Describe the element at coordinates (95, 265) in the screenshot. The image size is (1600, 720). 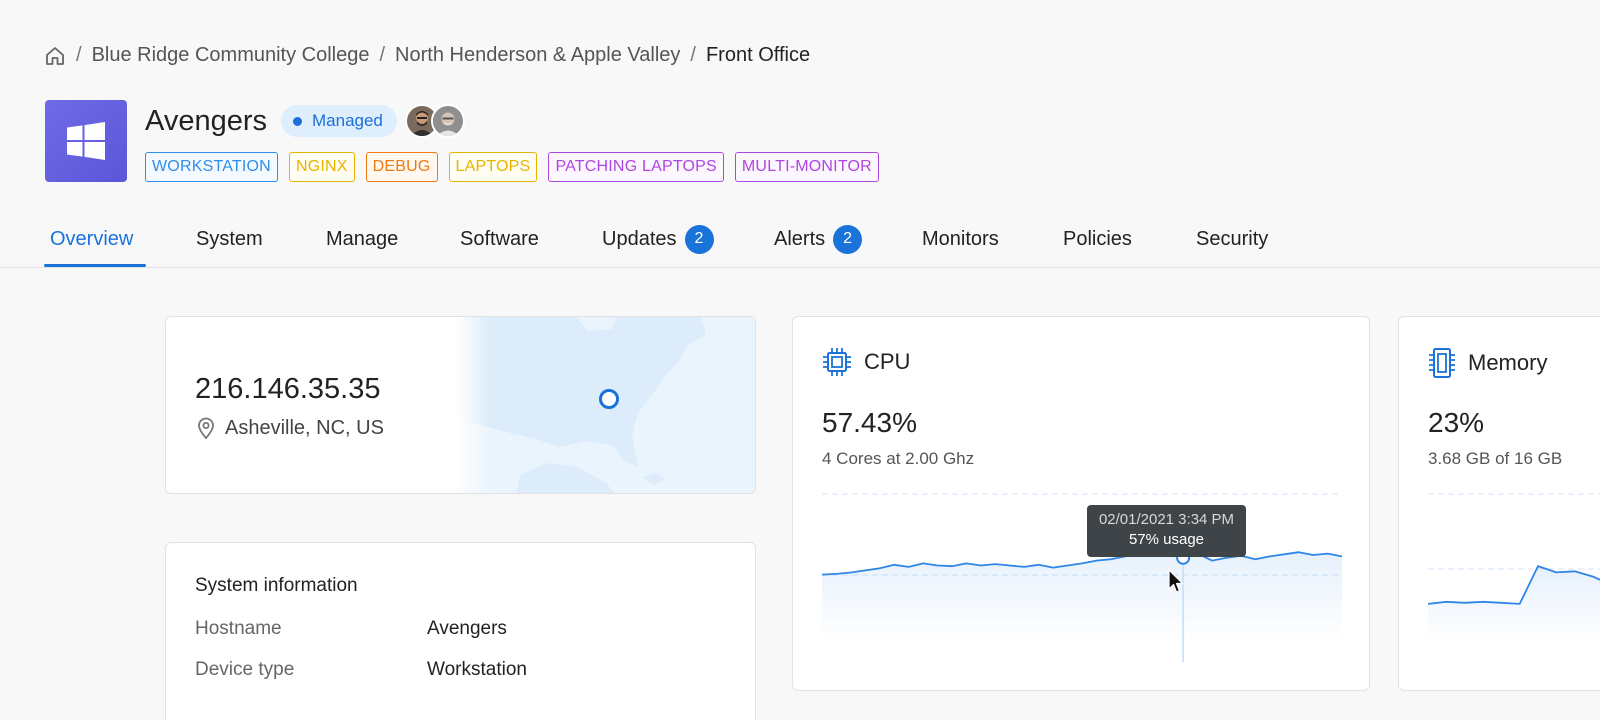
I see `active-tab-indicator` at that location.